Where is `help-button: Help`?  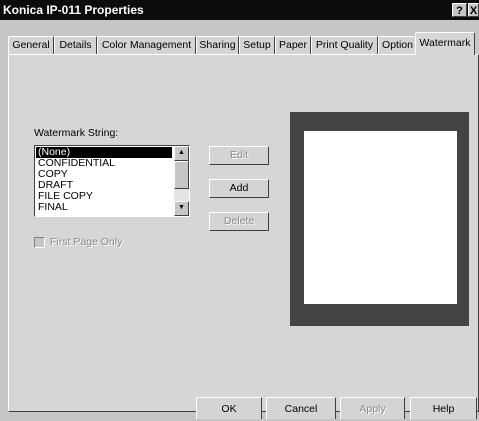 help-button: Help is located at coordinates (443, 409).